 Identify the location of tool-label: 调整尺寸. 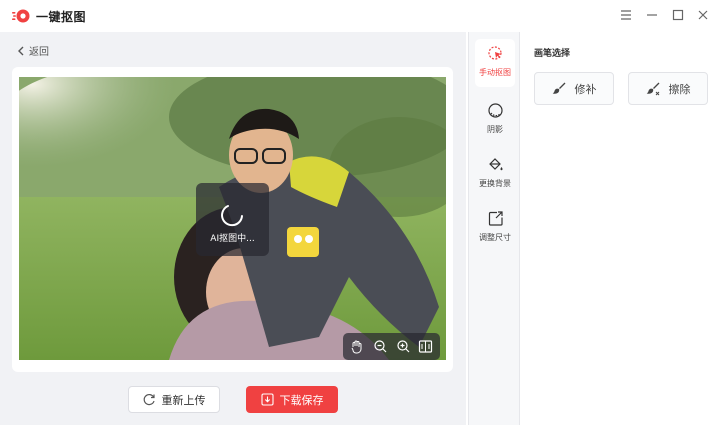
(495, 237).